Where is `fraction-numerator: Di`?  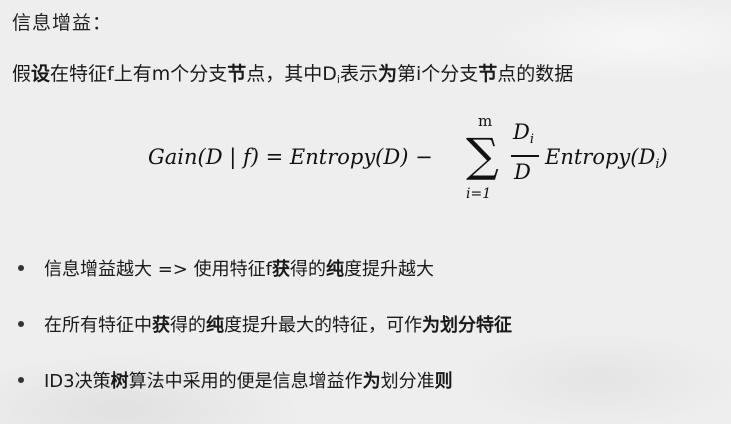
fraction-numerator: Di is located at coordinates (523, 133).